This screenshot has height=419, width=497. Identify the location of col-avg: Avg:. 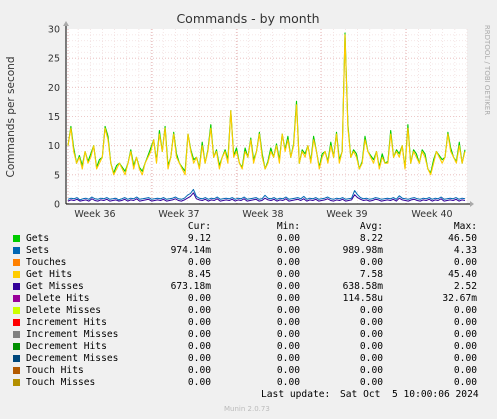
(371, 226).